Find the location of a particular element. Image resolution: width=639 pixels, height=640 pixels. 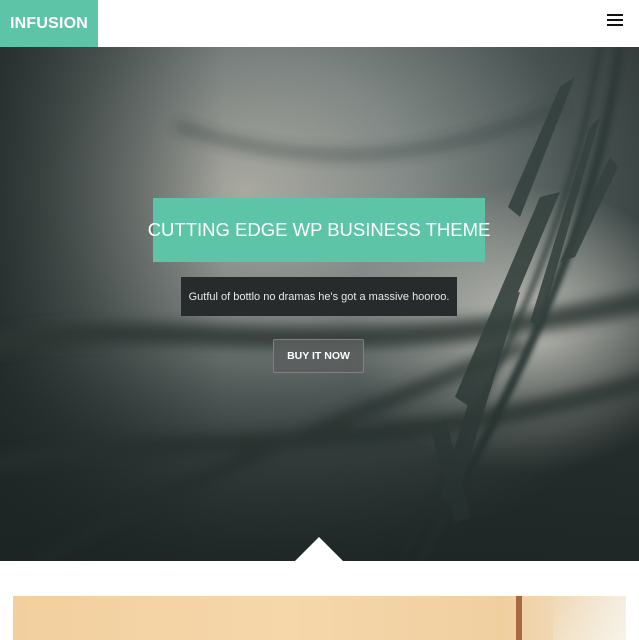

buy-it-now-button: BUY IT NOW is located at coordinates (318, 356).